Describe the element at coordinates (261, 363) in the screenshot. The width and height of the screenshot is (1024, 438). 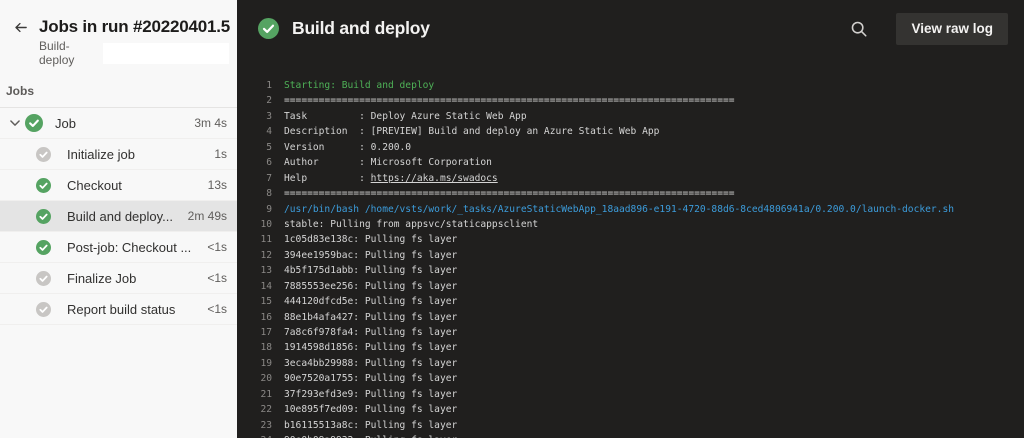
I see `line-number: 19` at that location.